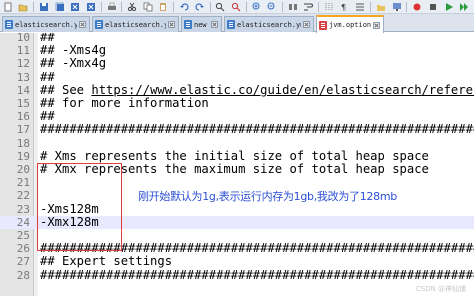 The width and height of the screenshot is (474, 296). Describe the element at coordinates (15, 222) in the screenshot. I see `line-number: 24` at that location.